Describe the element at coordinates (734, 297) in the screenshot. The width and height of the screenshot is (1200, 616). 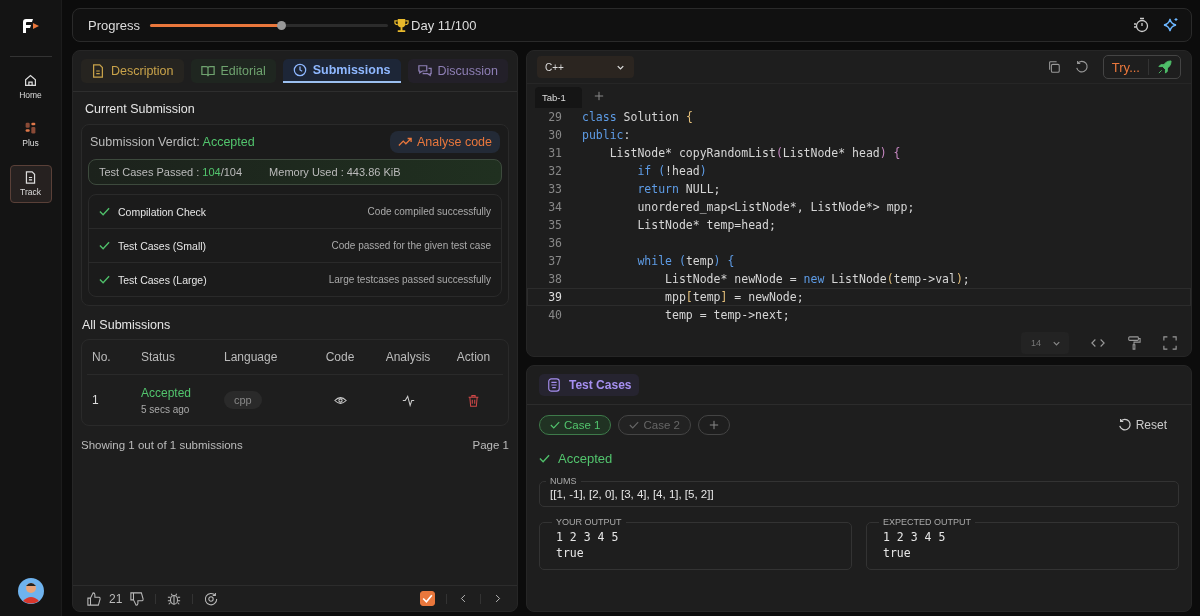
I see `code-line: mpp[temp] = newNode;` at that location.